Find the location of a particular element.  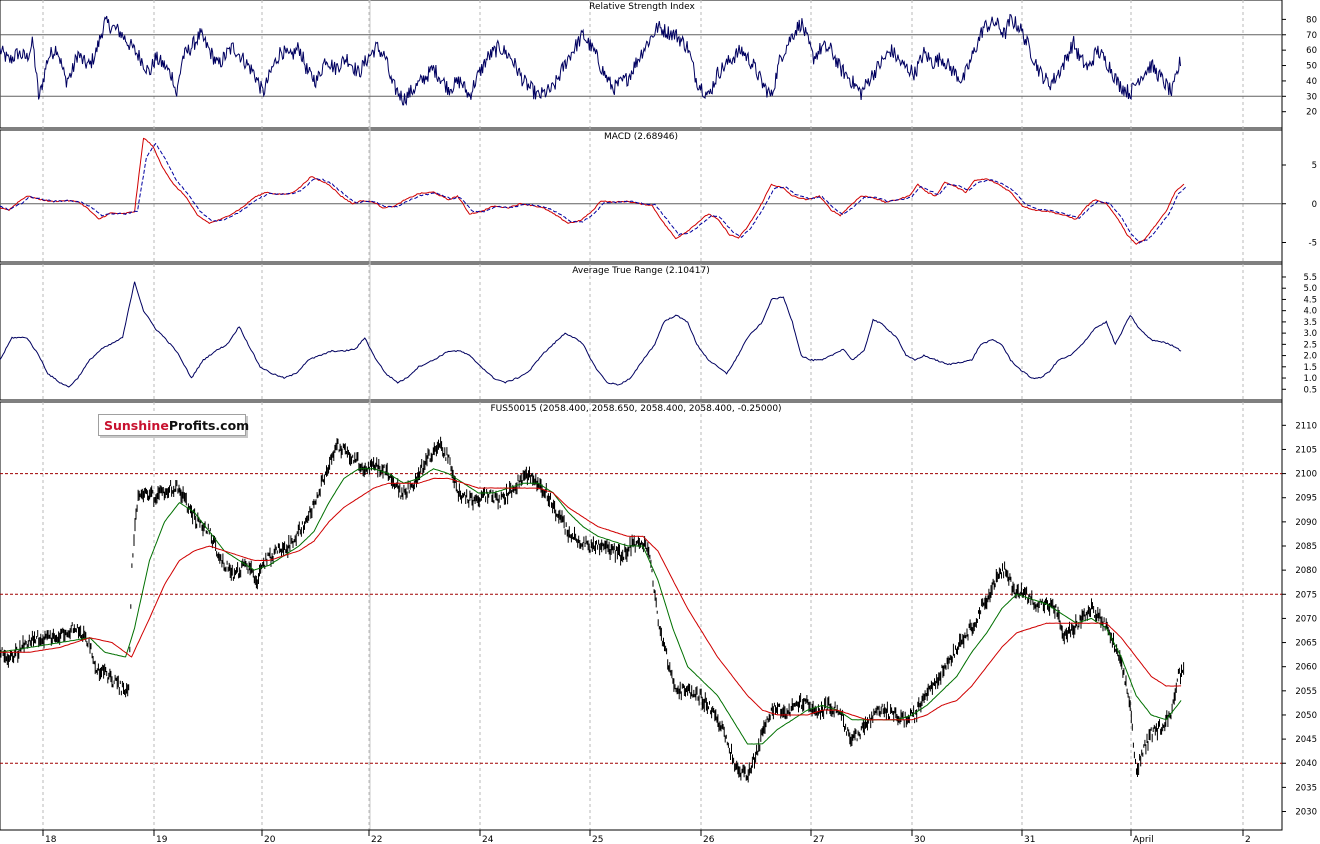

y-tick-label-2-10: 0.5 is located at coordinates (1310, 390).